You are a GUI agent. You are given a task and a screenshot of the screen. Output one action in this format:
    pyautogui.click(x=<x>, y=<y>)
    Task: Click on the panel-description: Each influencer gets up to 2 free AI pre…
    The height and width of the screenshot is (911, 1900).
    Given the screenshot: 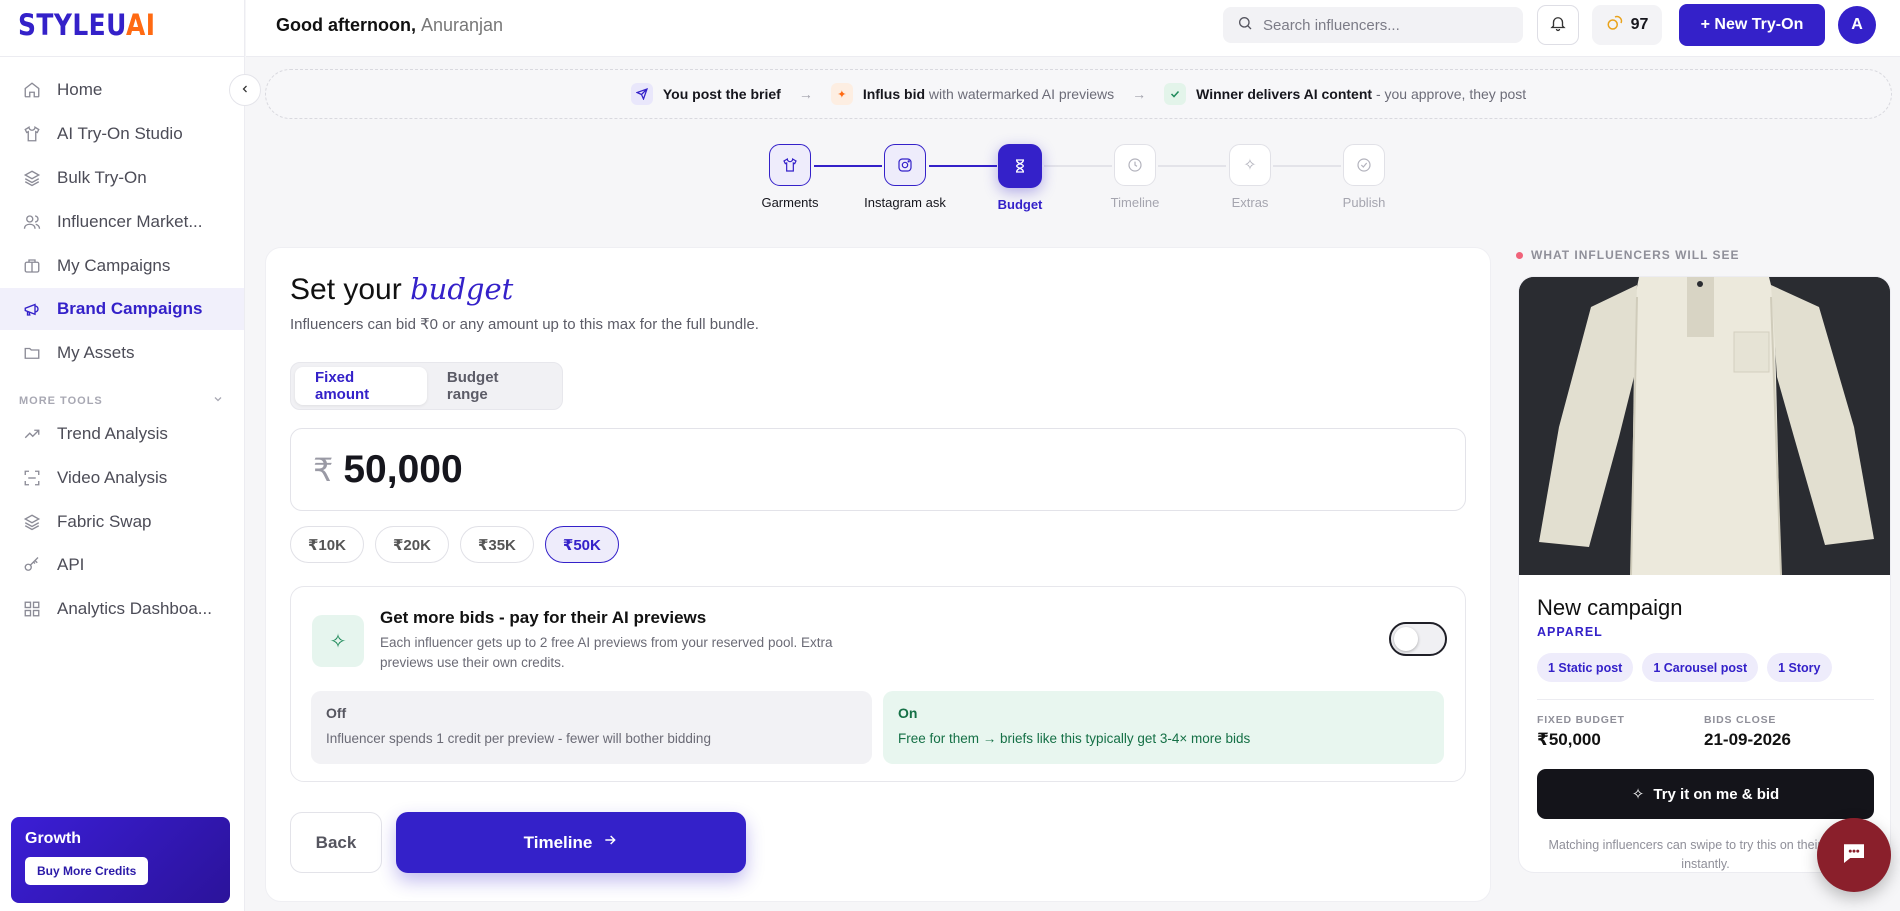 What is the action you would take?
    pyautogui.click(x=606, y=652)
    